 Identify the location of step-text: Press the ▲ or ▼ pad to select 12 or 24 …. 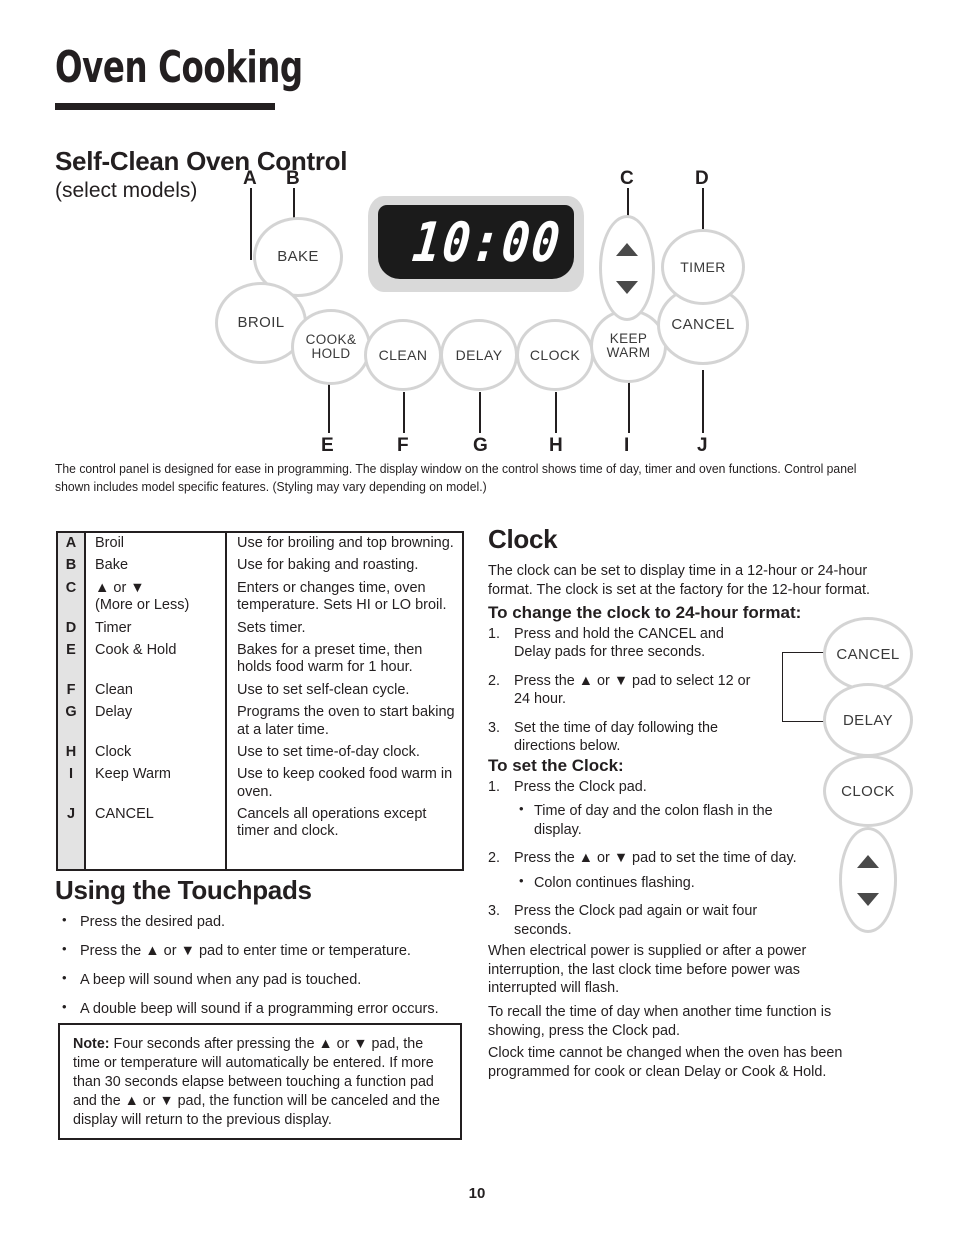
(632, 690).